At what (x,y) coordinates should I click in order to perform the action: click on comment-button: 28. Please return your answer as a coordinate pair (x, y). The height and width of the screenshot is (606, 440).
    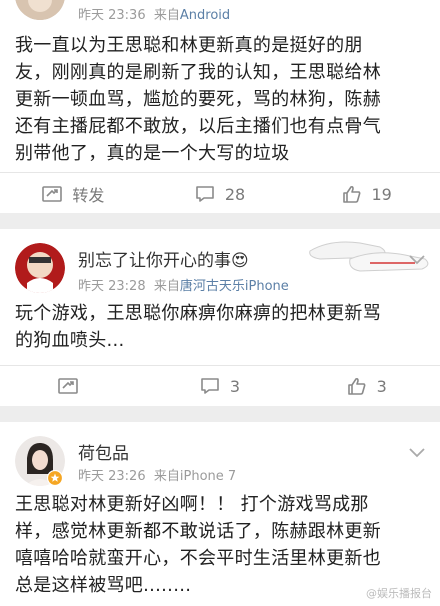
    Looking at the image, I should click on (220, 194).